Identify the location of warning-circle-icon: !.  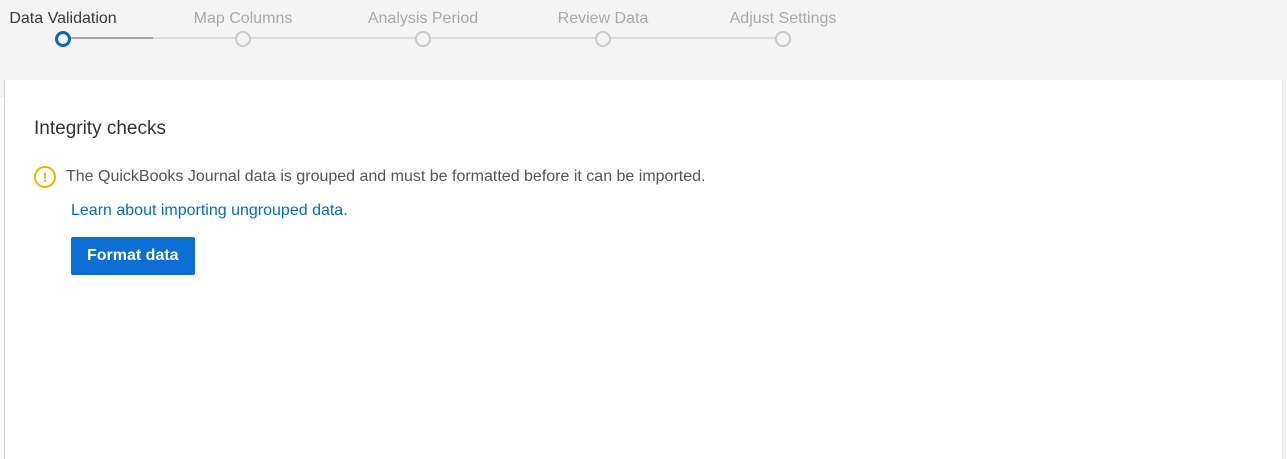
(45, 177).